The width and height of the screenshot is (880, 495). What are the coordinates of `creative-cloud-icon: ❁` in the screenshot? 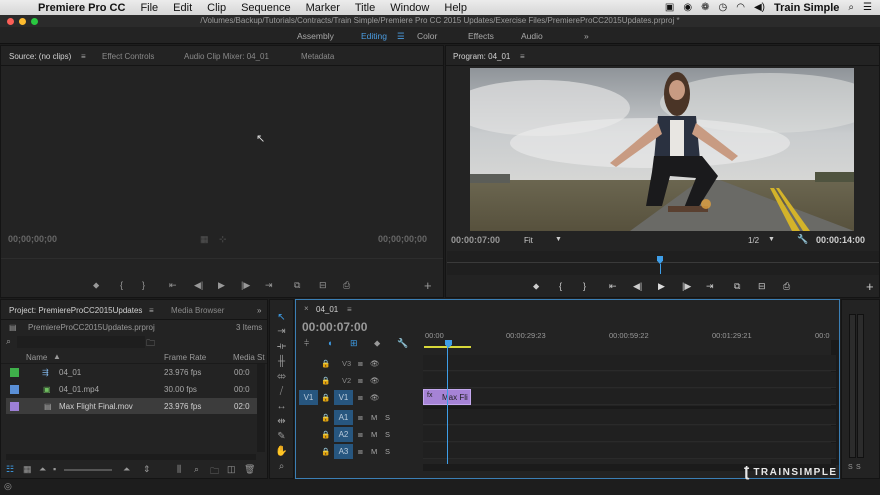 It's located at (705, 7).